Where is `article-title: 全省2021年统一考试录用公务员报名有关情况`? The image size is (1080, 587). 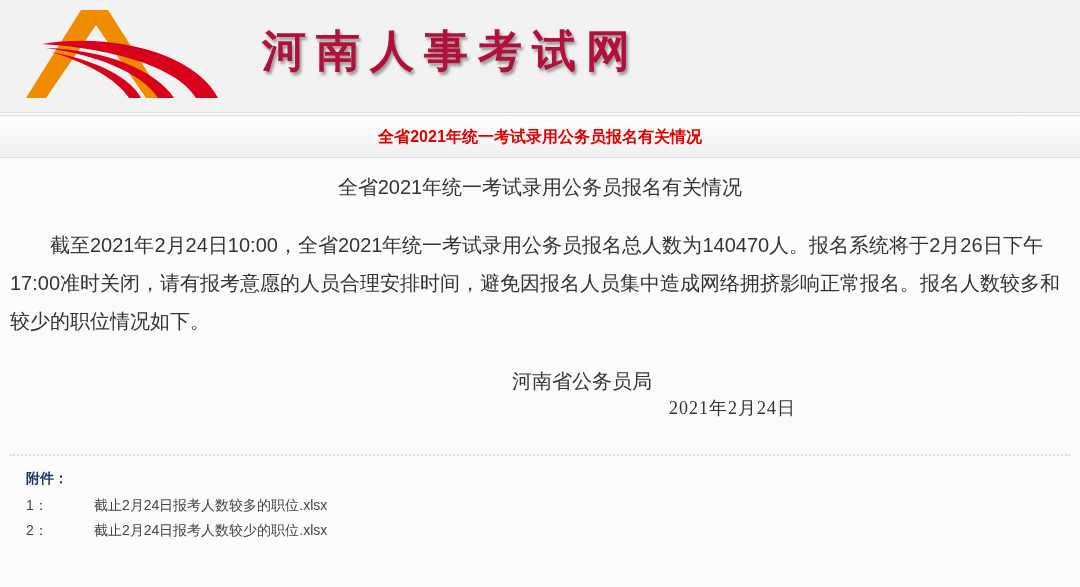 article-title: 全省2021年统一考试录用公务员报名有关情况 is located at coordinates (540, 187).